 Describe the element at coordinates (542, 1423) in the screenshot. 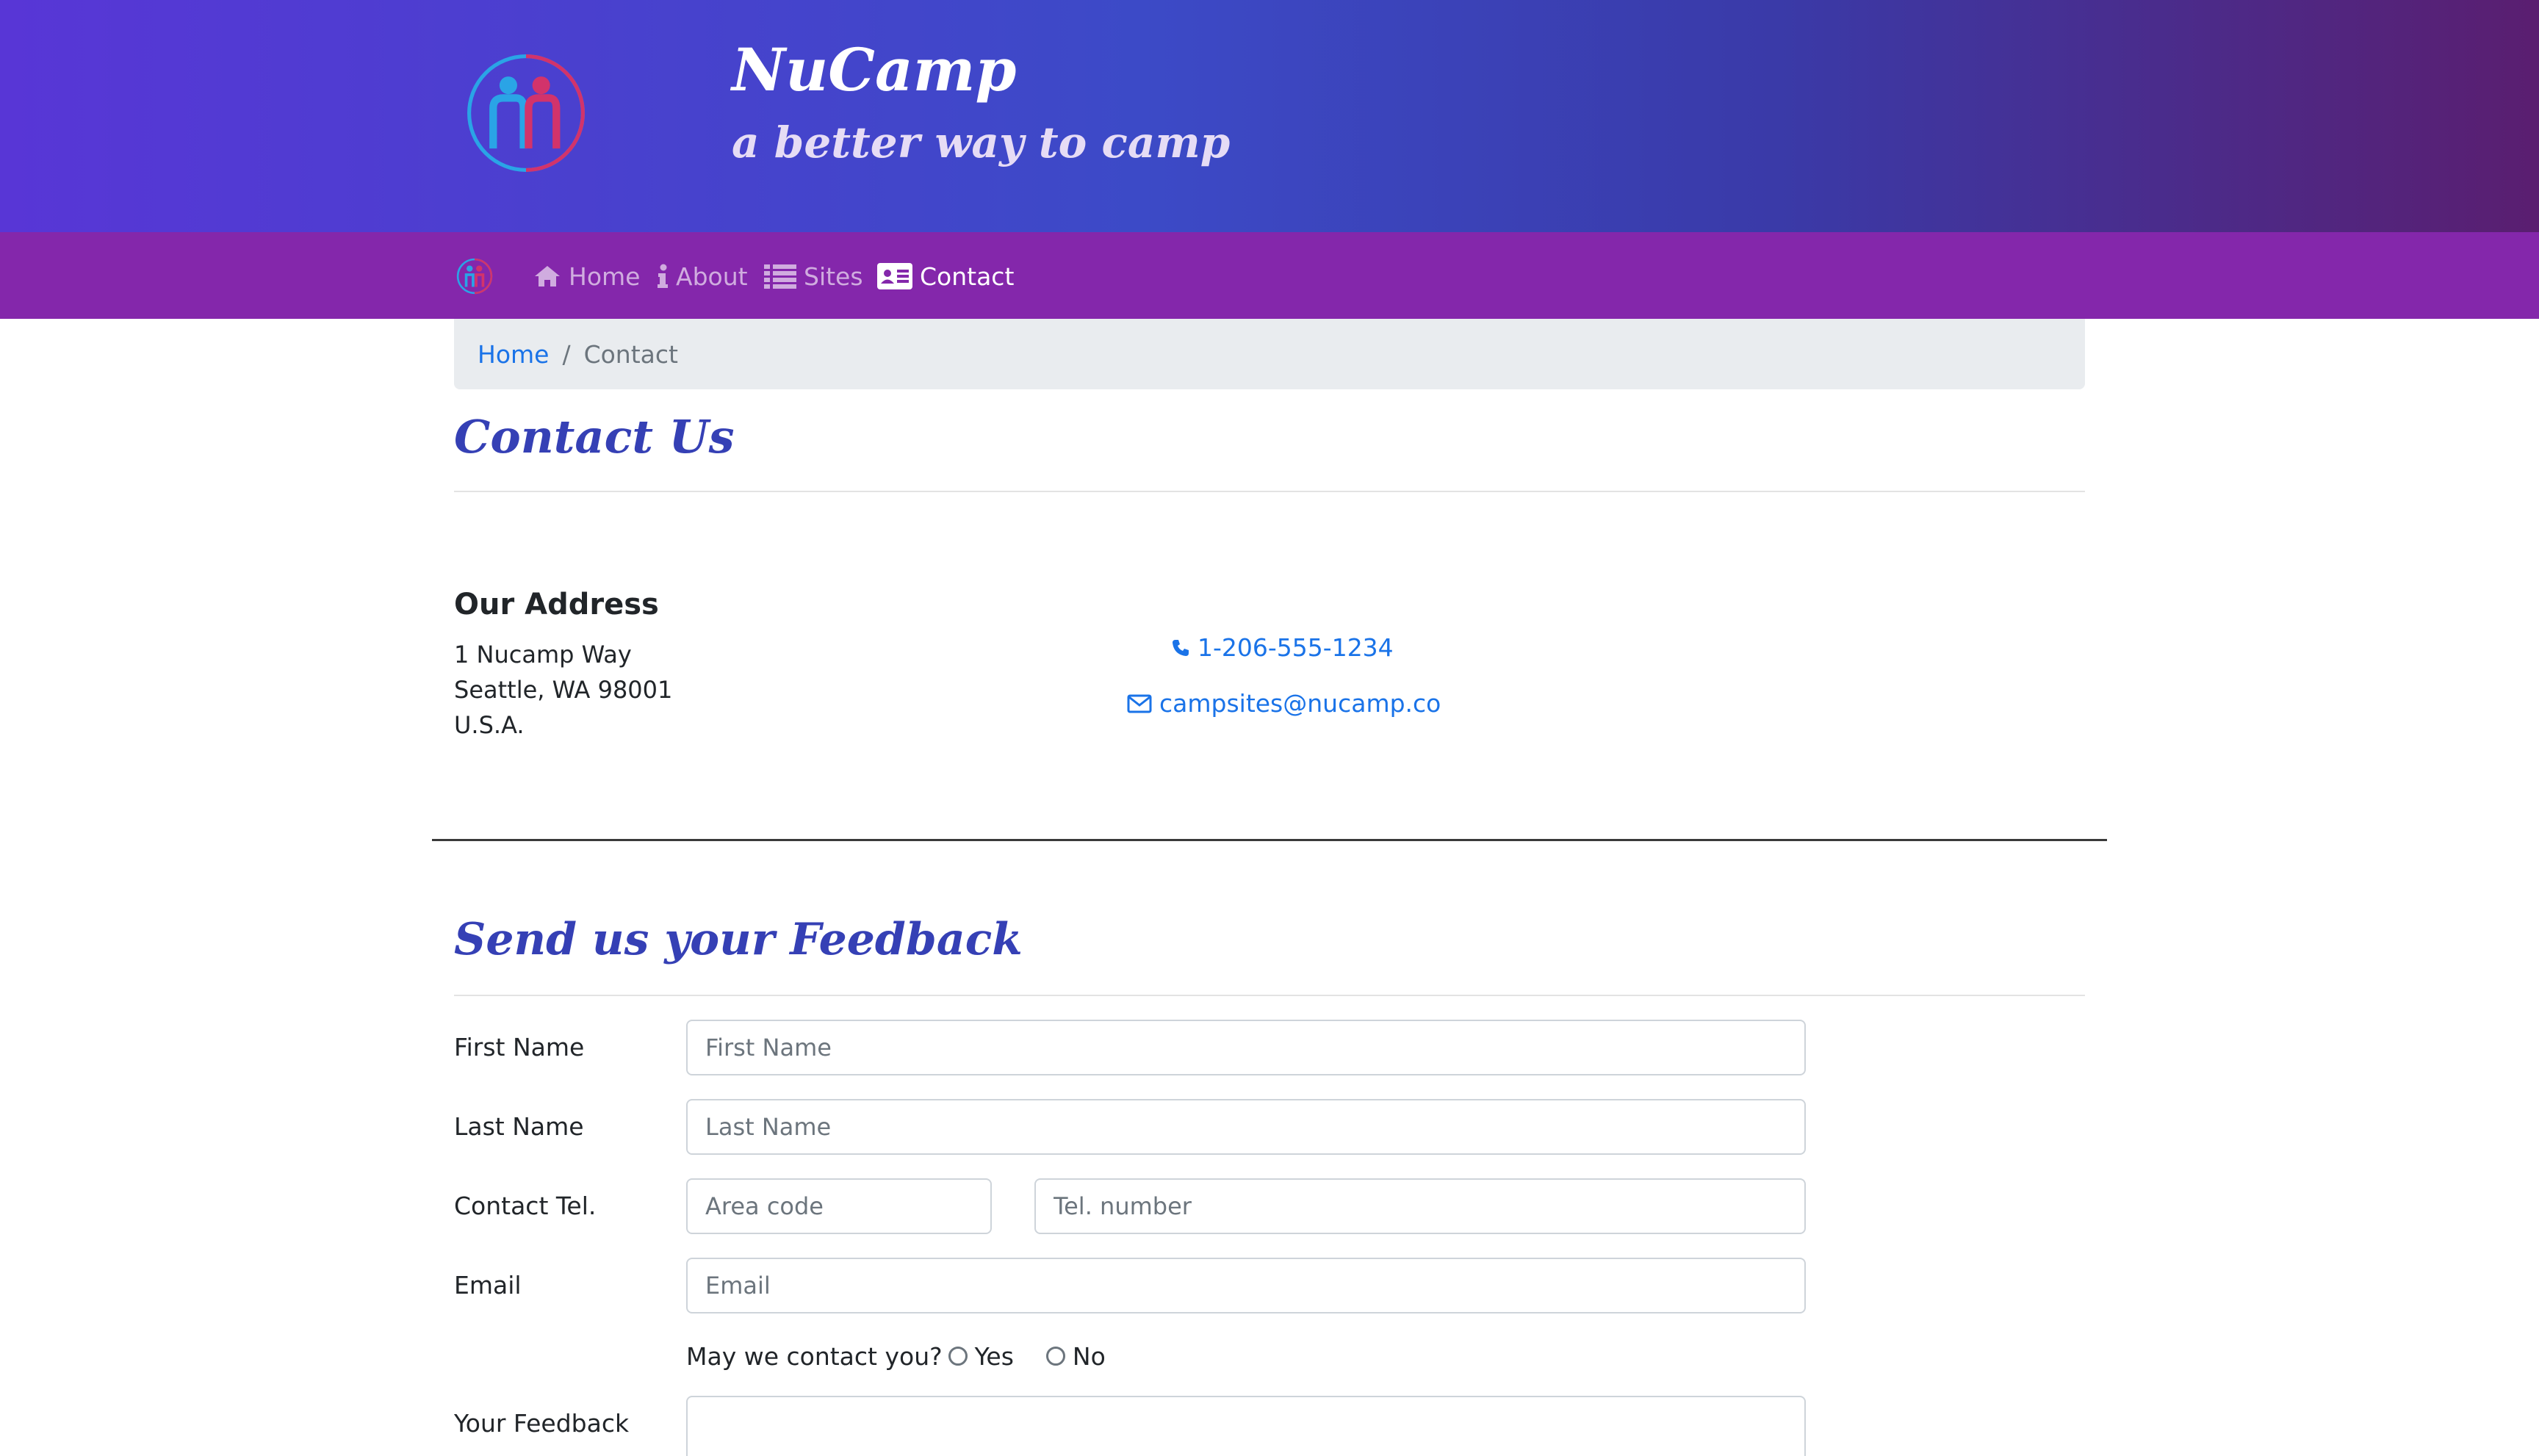

I see `feedback-label: Your Feedback` at that location.